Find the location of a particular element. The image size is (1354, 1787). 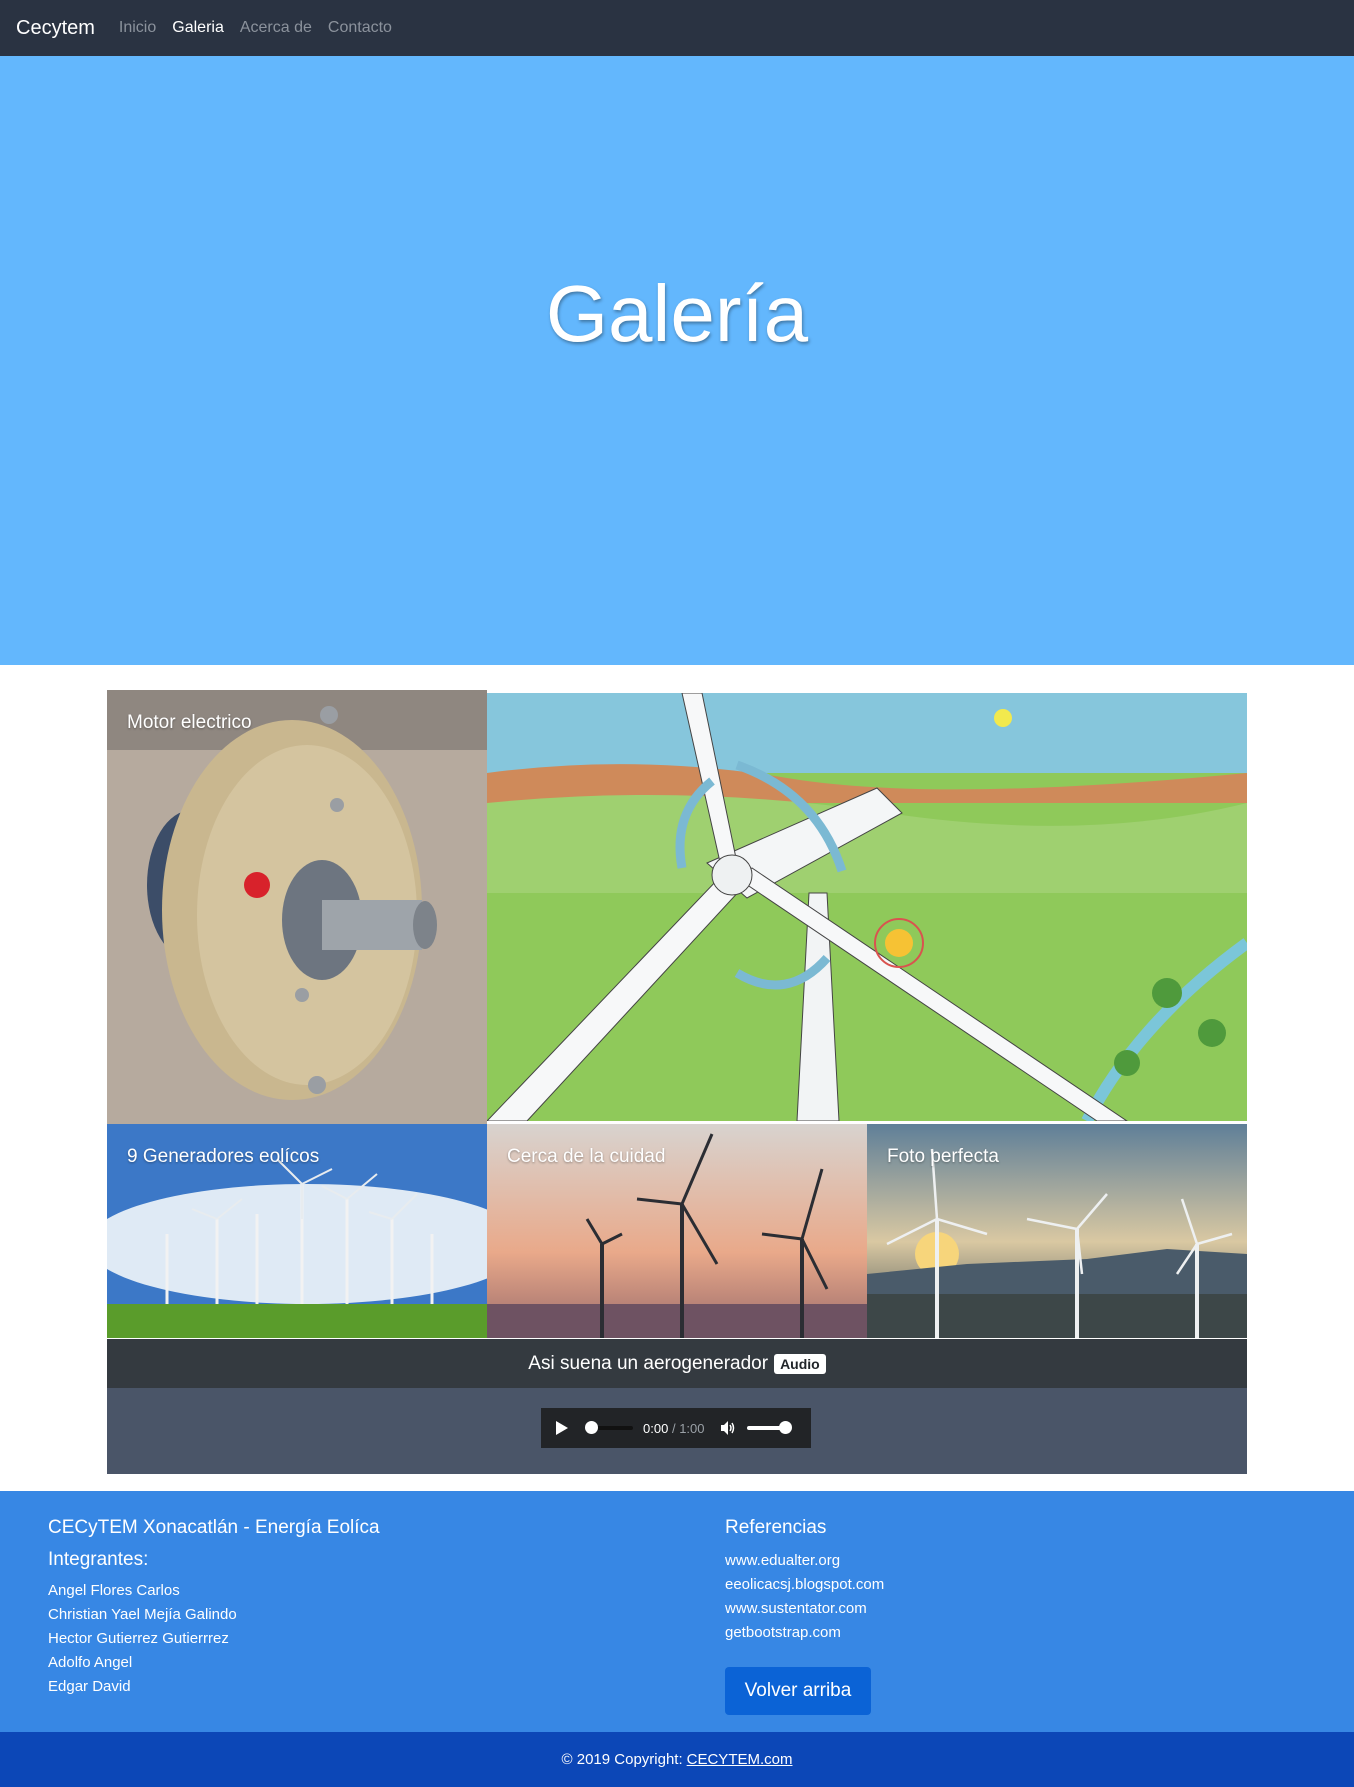

copyright-text: © 2019 Copyright: is located at coordinates (622, 1759).